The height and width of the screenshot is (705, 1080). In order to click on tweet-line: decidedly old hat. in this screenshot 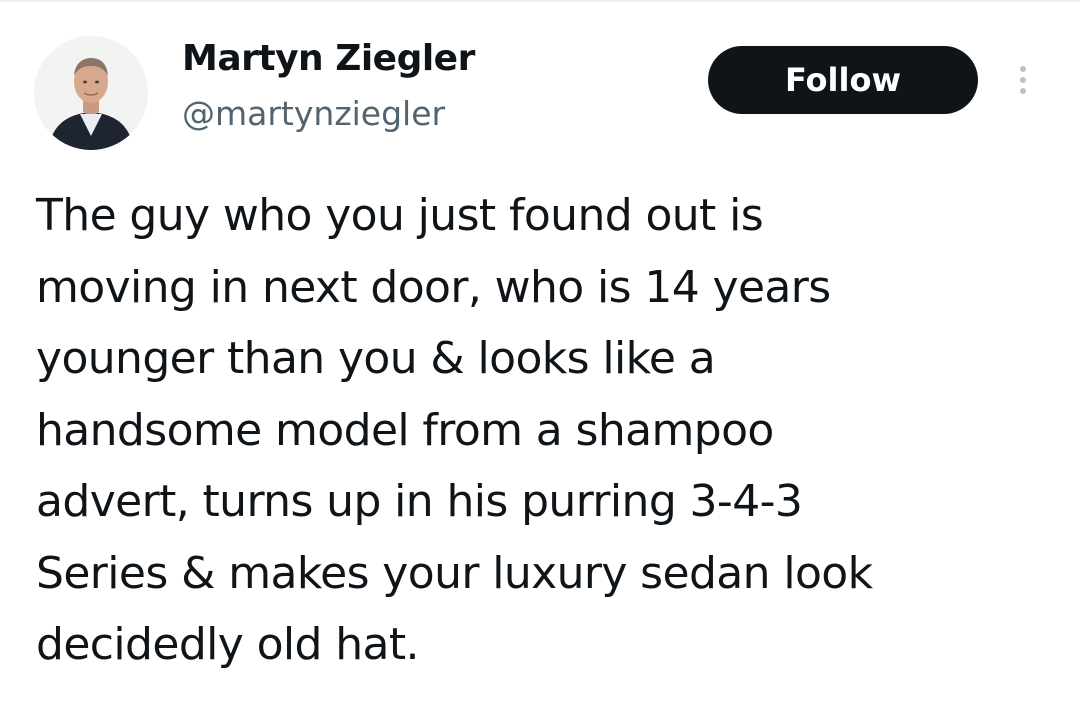, I will do `click(228, 644)`.